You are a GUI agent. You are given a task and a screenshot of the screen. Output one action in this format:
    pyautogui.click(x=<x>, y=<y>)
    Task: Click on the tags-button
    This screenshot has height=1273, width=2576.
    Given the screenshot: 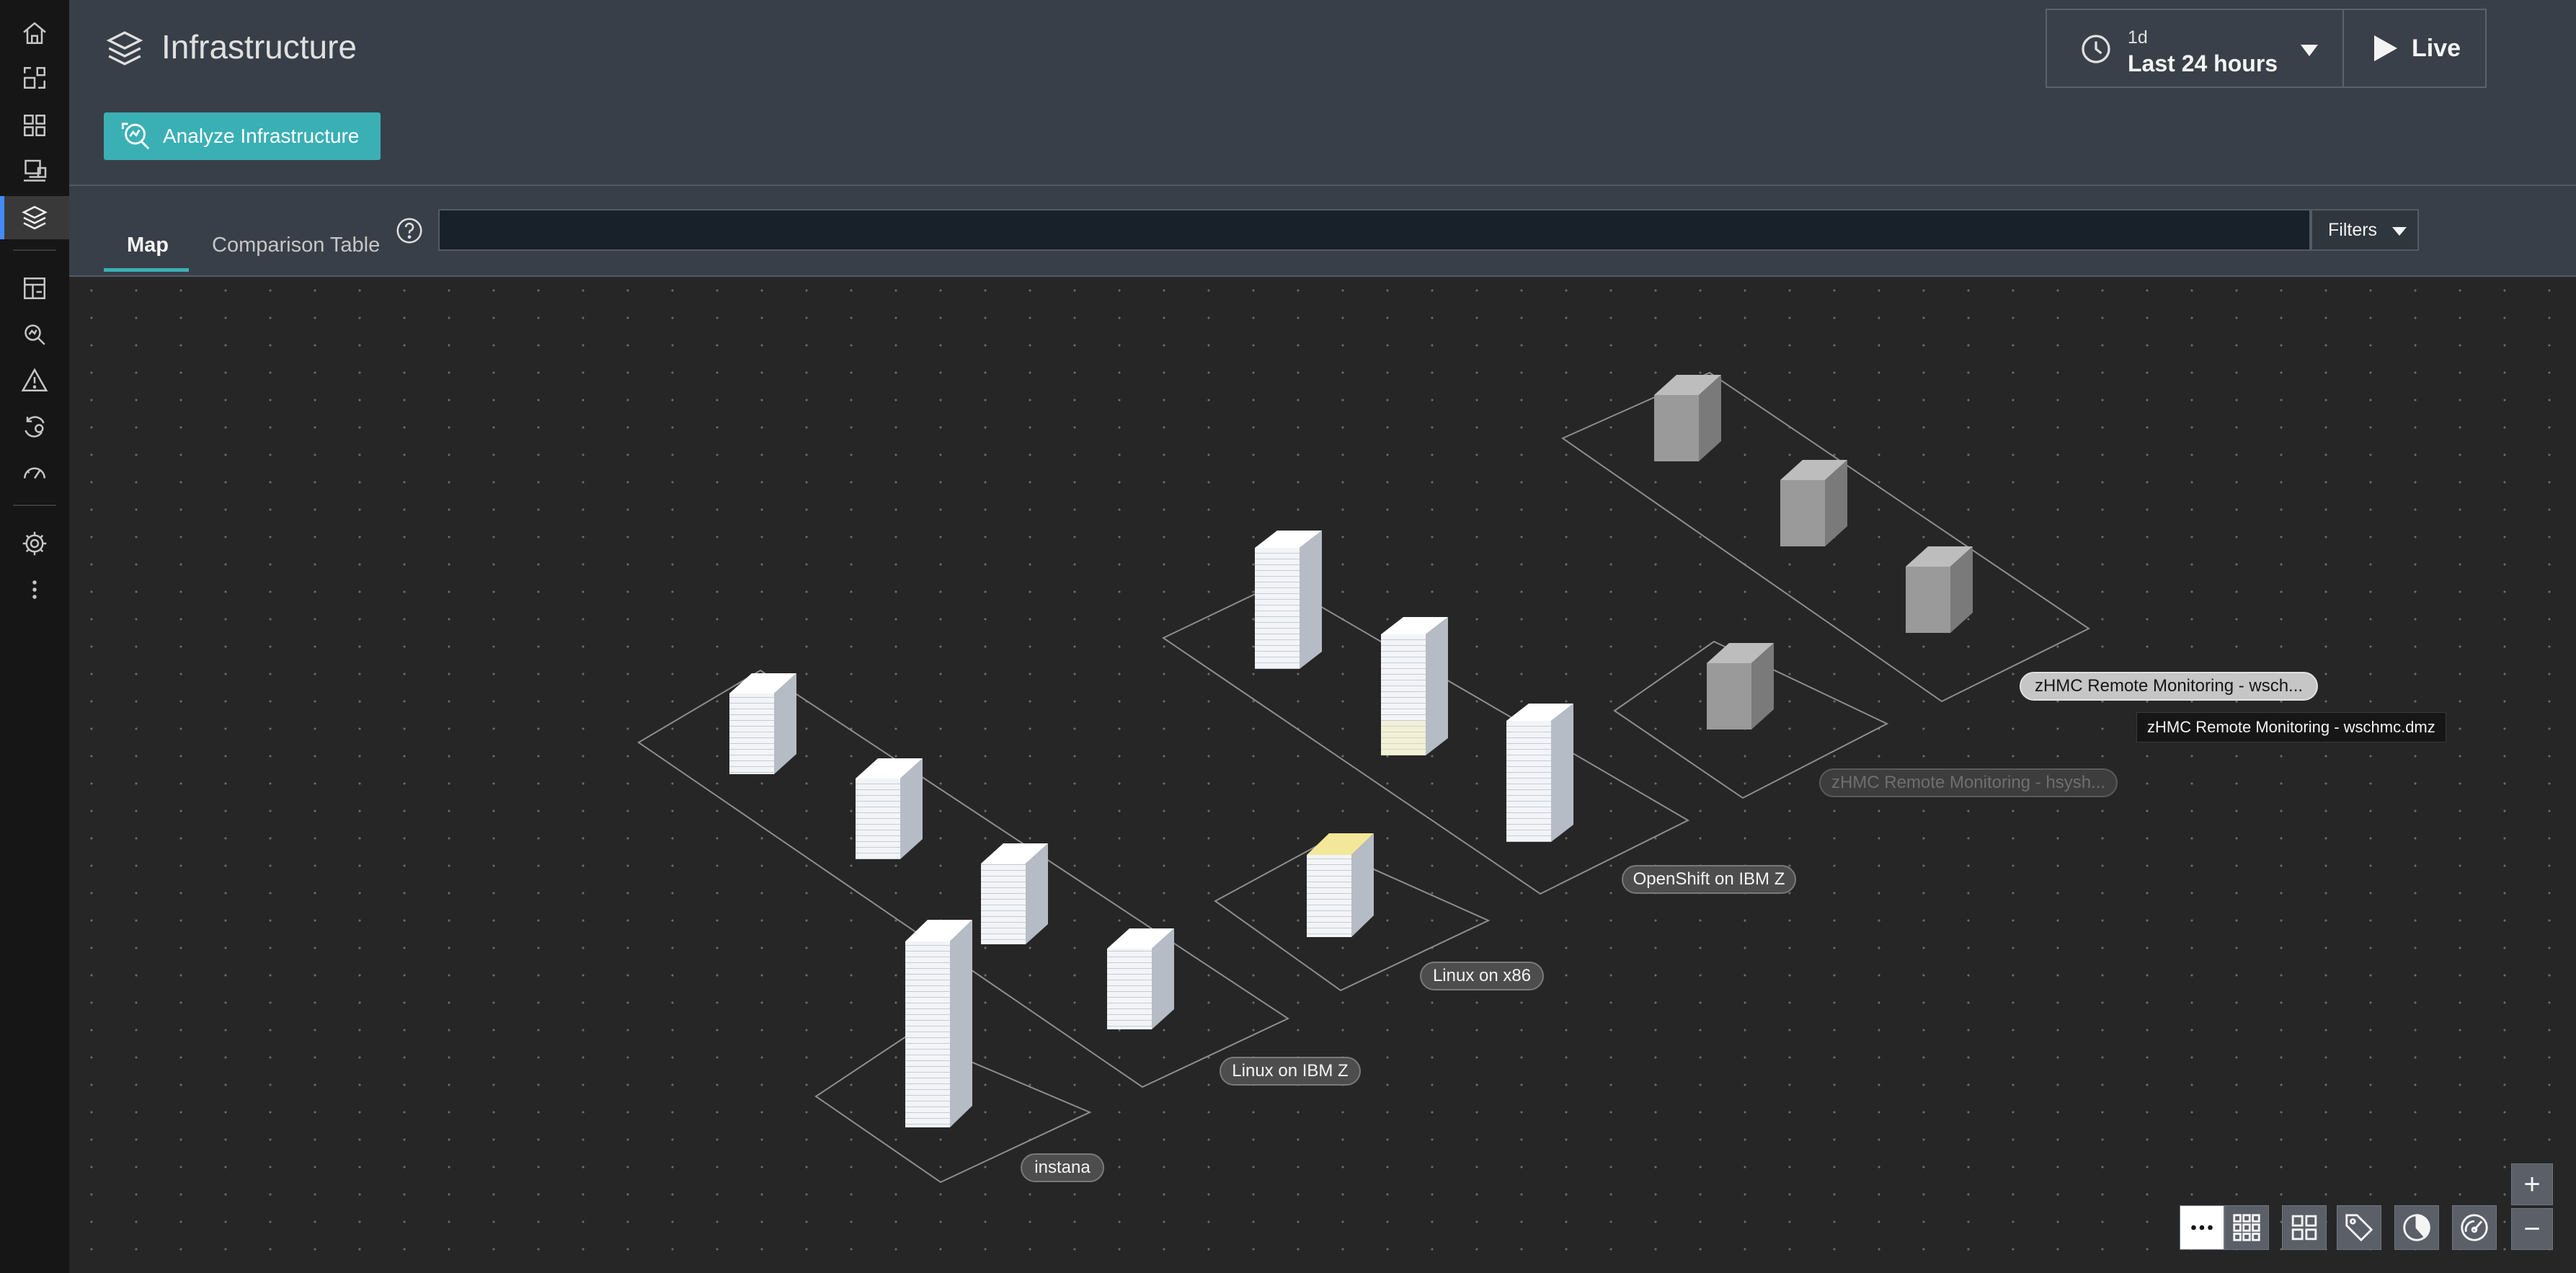 What is the action you would take?
    pyautogui.click(x=2359, y=1227)
    